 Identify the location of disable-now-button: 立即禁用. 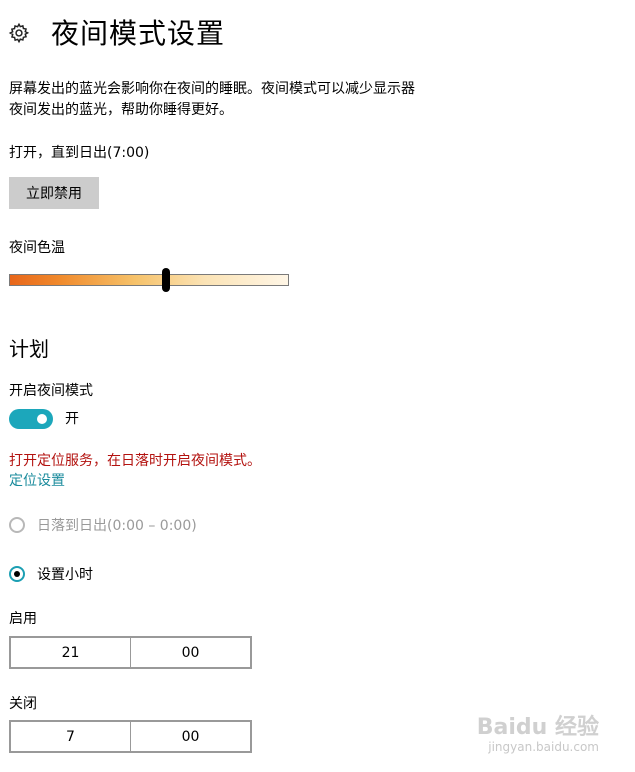
(54, 193).